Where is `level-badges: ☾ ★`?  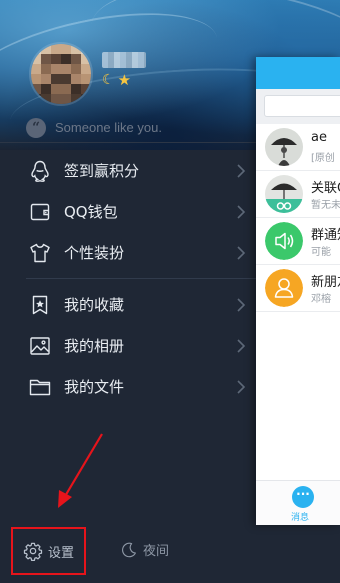 level-badges: ☾ ★ is located at coordinates (116, 80).